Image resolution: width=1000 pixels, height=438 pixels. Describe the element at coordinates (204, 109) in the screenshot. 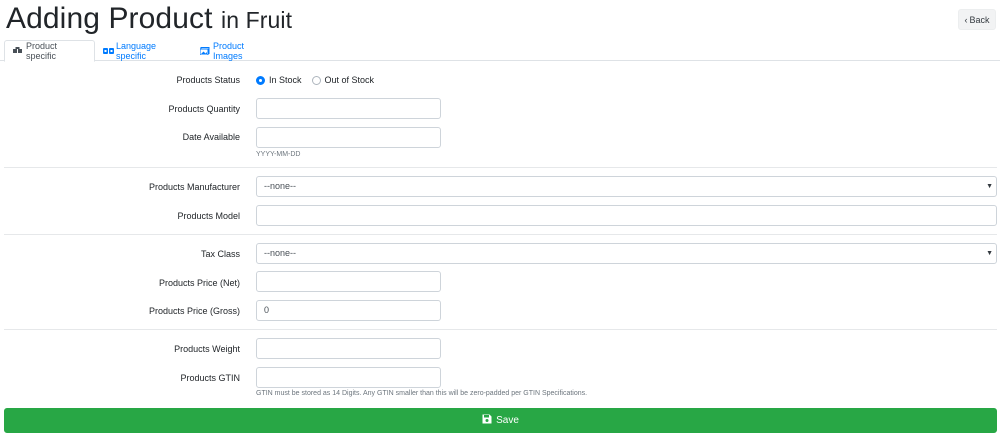

I see `products-quantity-label: Products Quantity` at that location.